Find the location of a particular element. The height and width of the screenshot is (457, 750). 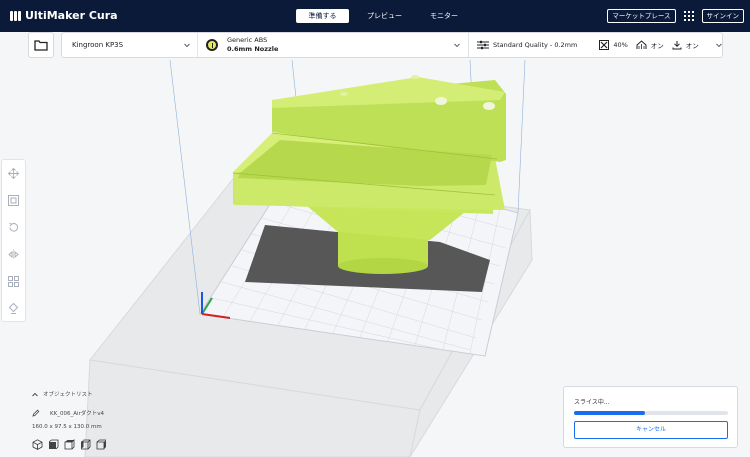

nozzle-size: 0.6mm Nozzle is located at coordinates (253, 49).